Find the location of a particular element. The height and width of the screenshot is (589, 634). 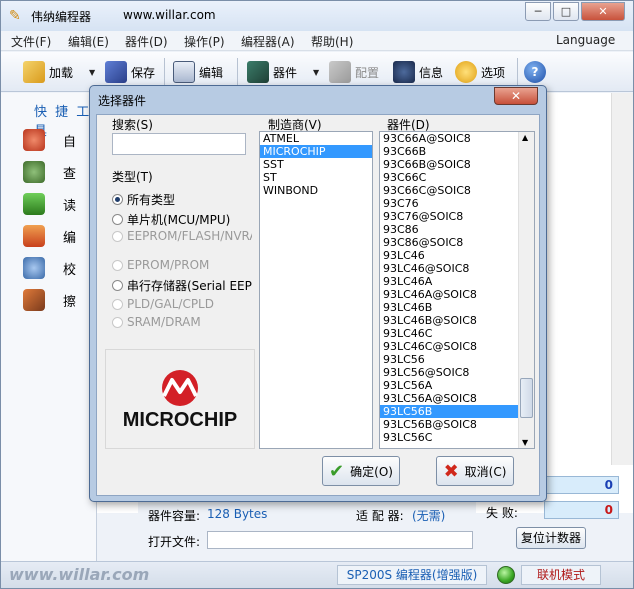

device-list-scroll-thumb is located at coordinates (526, 398).